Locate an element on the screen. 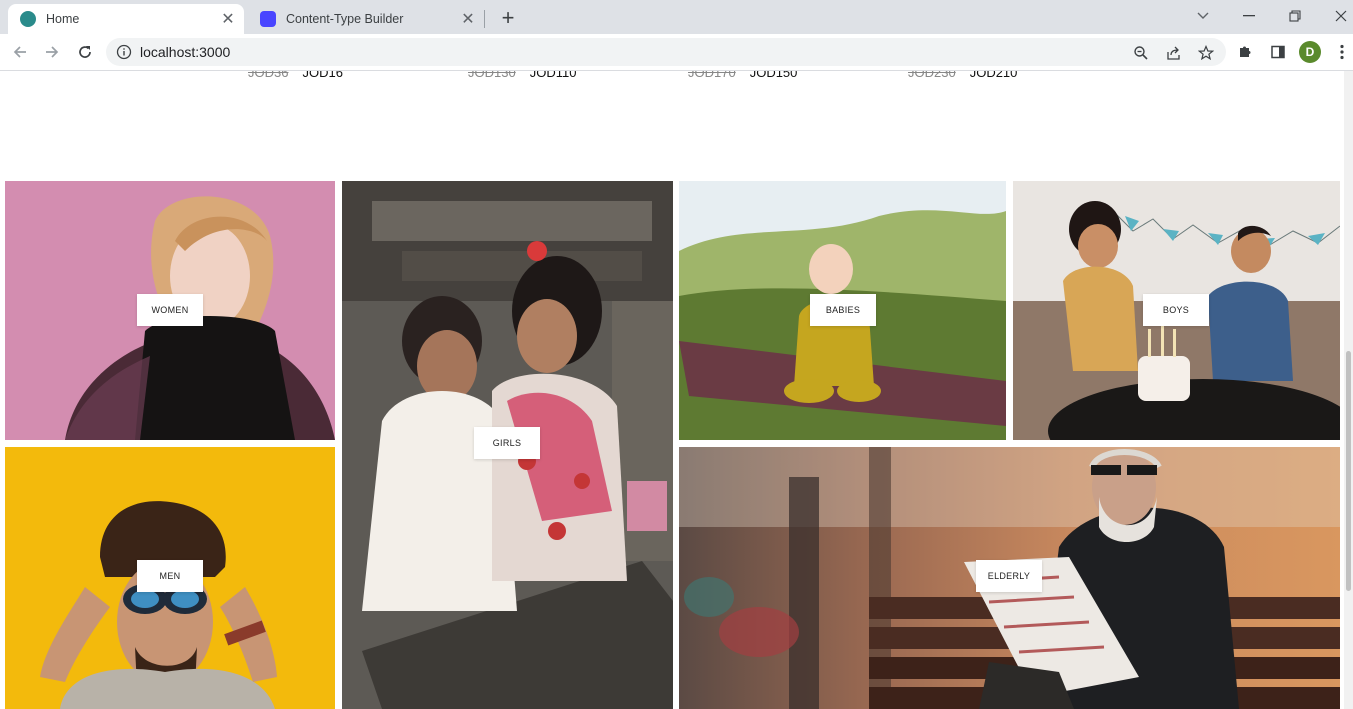 The image size is (1353, 709). category-tile-boys: BOYS is located at coordinates (1176, 310).